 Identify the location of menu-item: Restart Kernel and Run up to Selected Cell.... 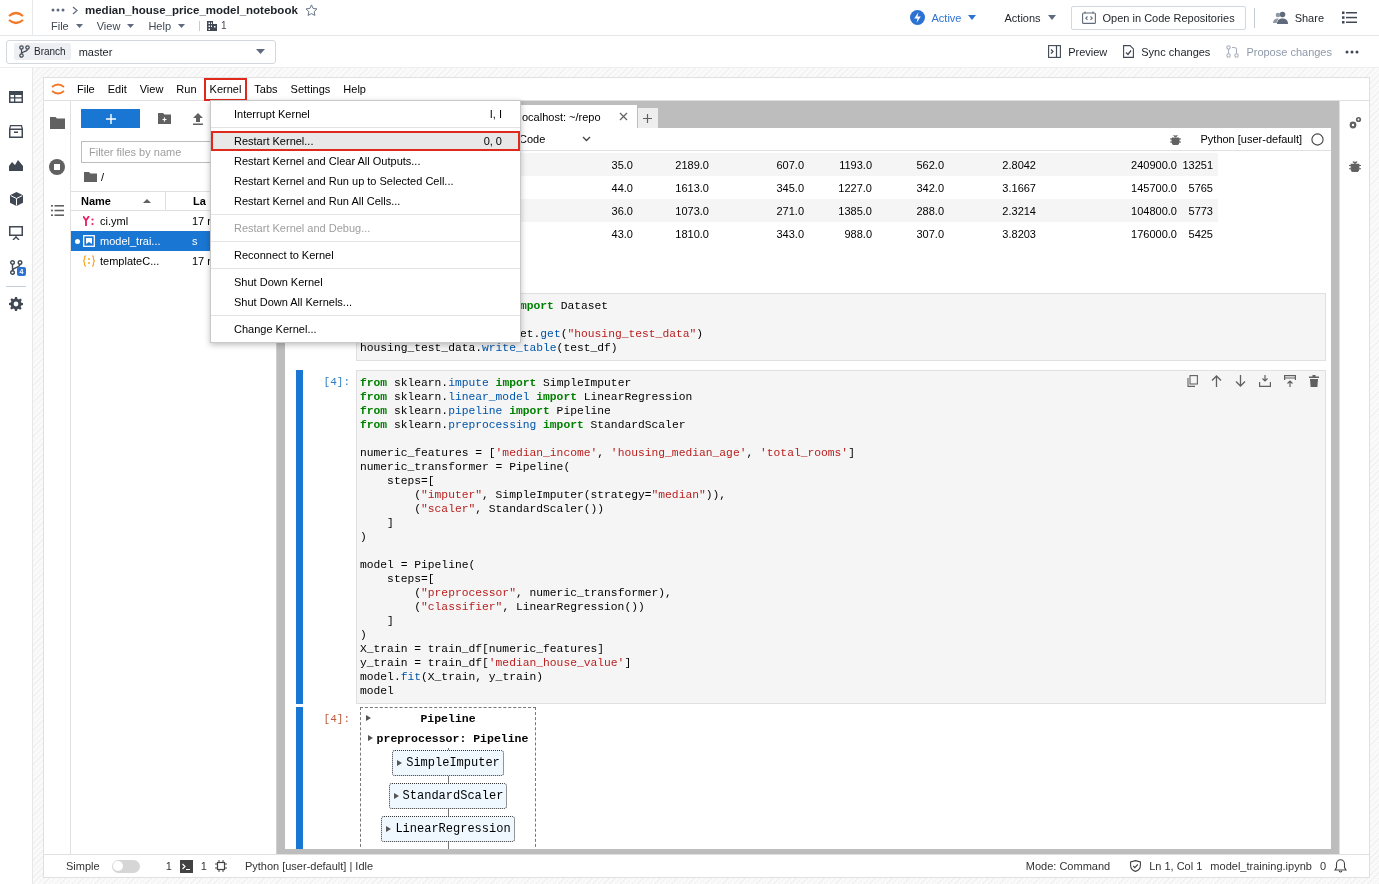
(365, 181).